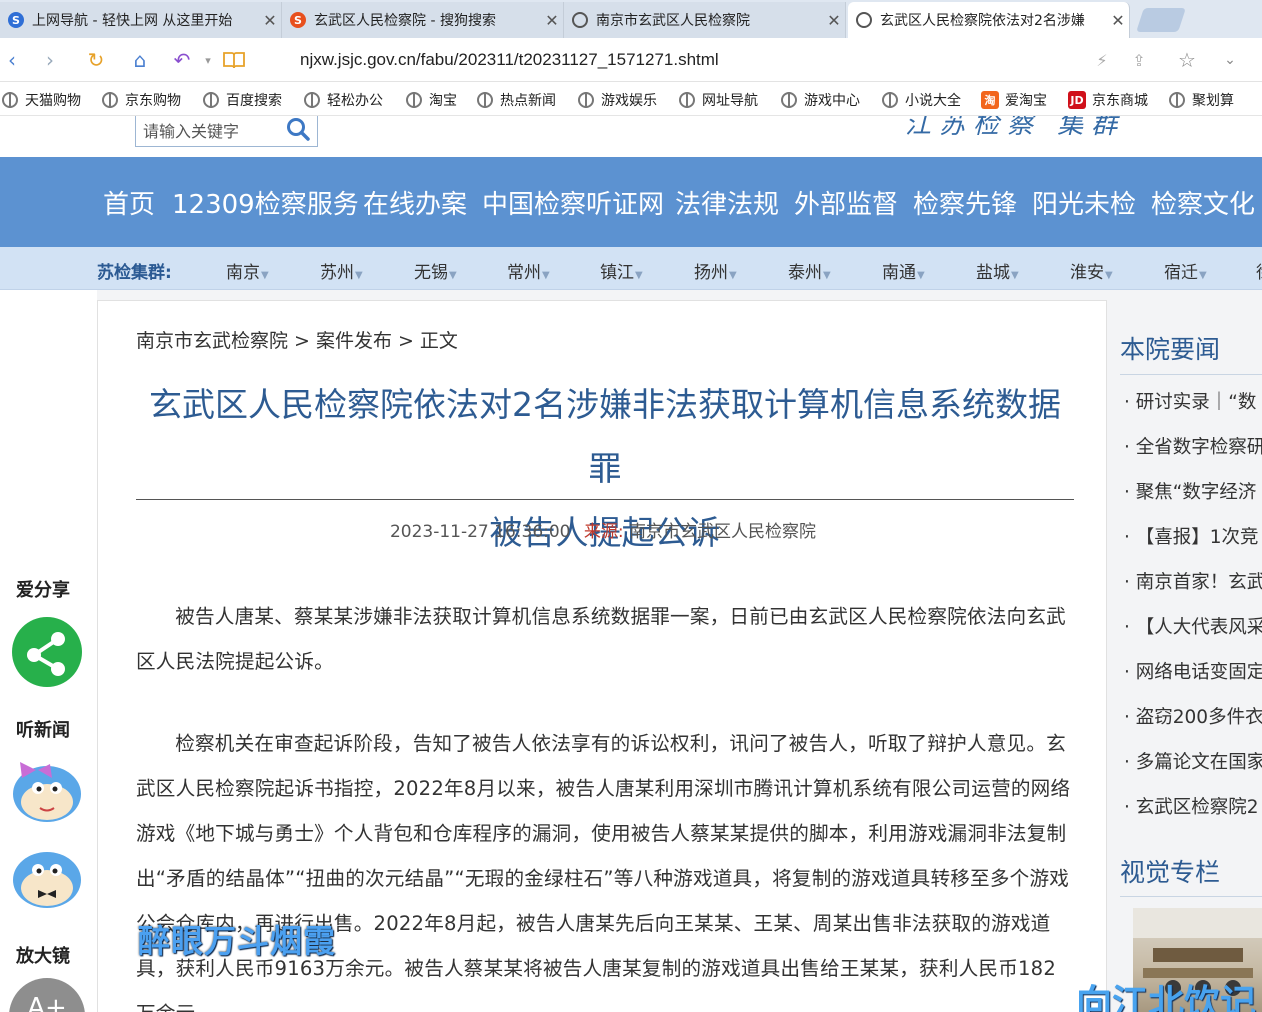 Image resolution: width=1262 pixels, height=1012 pixels. Describe the element at coordinates (723, 532) in the screenshot. I see `source-name: 南京市玄武区人民检察院` at that location.